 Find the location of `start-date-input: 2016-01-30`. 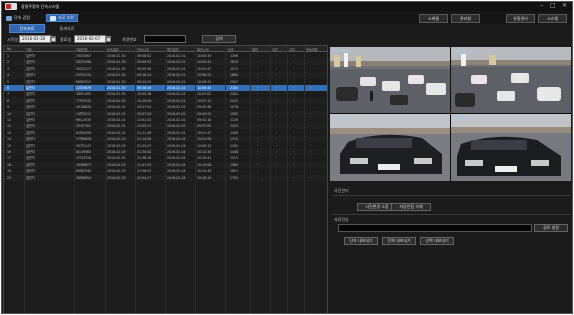

start-date-input: 2016-01-30 is located at coordinates (35, 39).